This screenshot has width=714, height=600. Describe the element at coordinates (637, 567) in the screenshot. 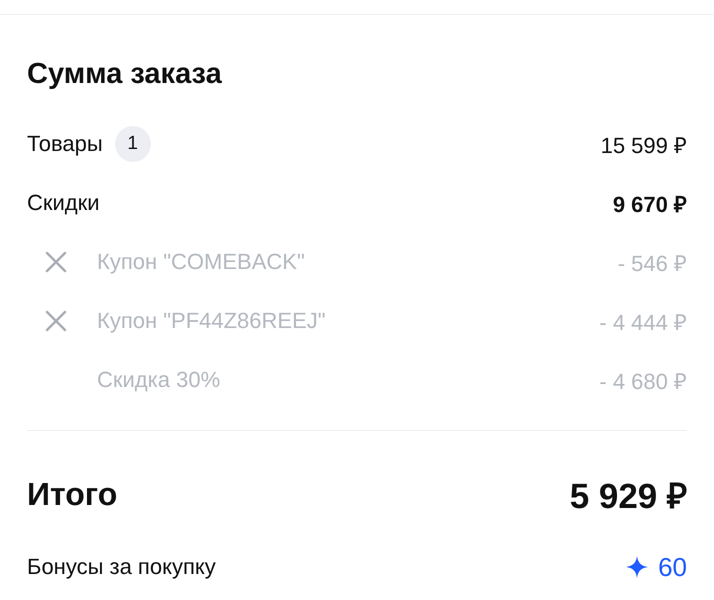

I see `sparkle-icon` at that location.